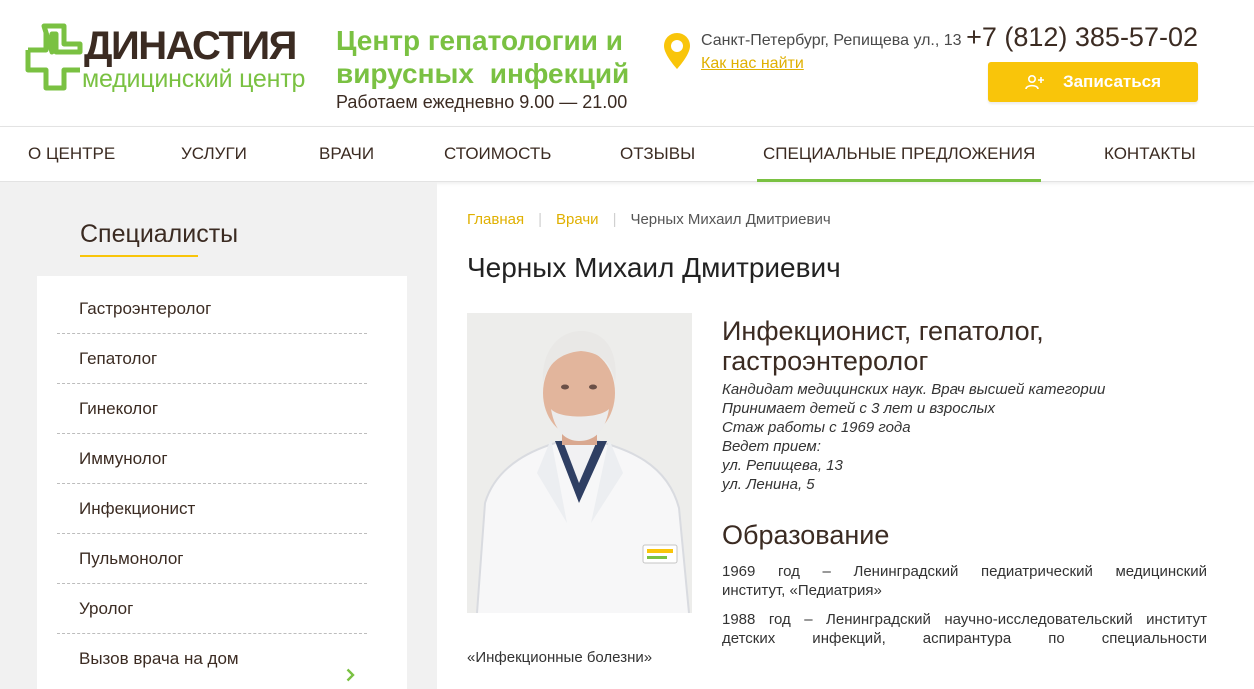 This screenshot has height=689, width=1254. What do you see at coordinates (212, 309) in the screenshot?
I see `sidebar-item-gastroenterologist: Гастроэнтеролог` at bounding box center [212, 309].